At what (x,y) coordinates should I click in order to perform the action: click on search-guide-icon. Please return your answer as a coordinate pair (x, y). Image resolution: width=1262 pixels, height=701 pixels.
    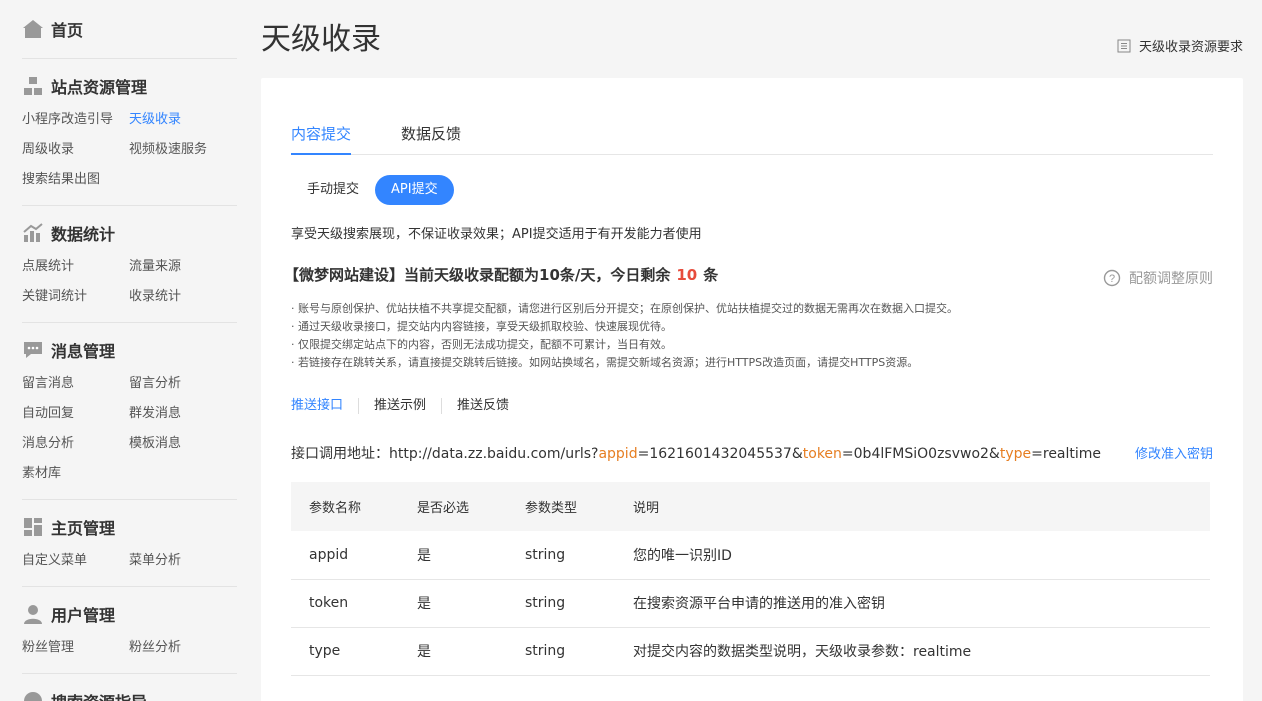
    Looking at the image, I should click on (33, 696).